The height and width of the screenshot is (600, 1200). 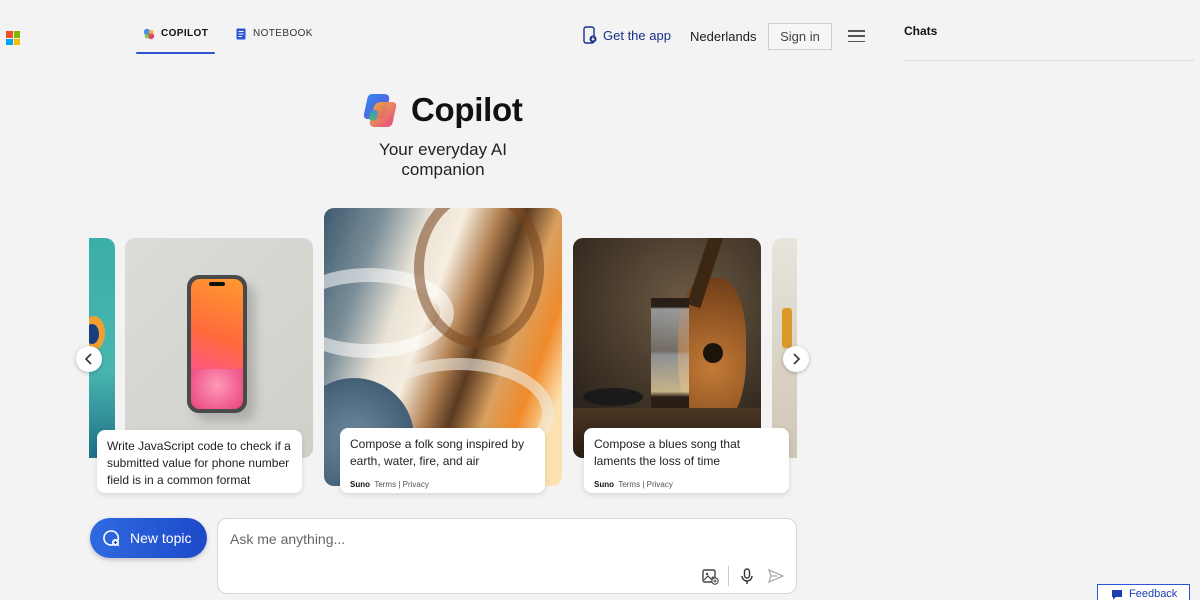 I want to click on get-the-app-link: Get the app, so click(x=627, y=35).